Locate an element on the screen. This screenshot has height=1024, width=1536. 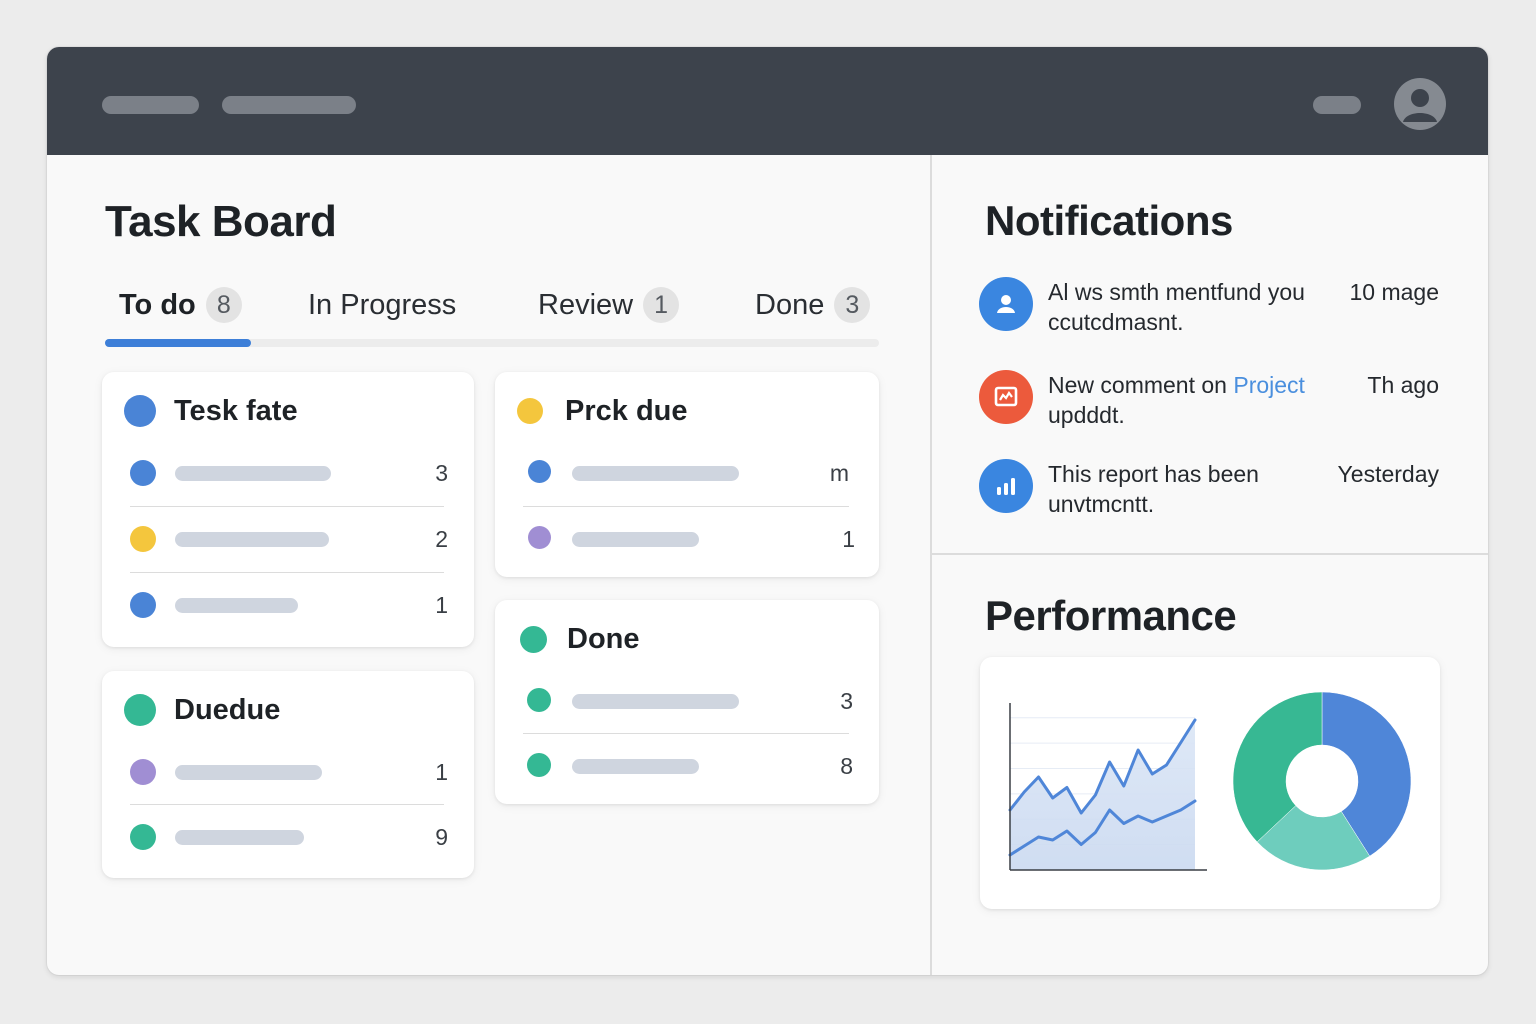
tab-to-do: To do 8 is located at coordinates (180, 305).